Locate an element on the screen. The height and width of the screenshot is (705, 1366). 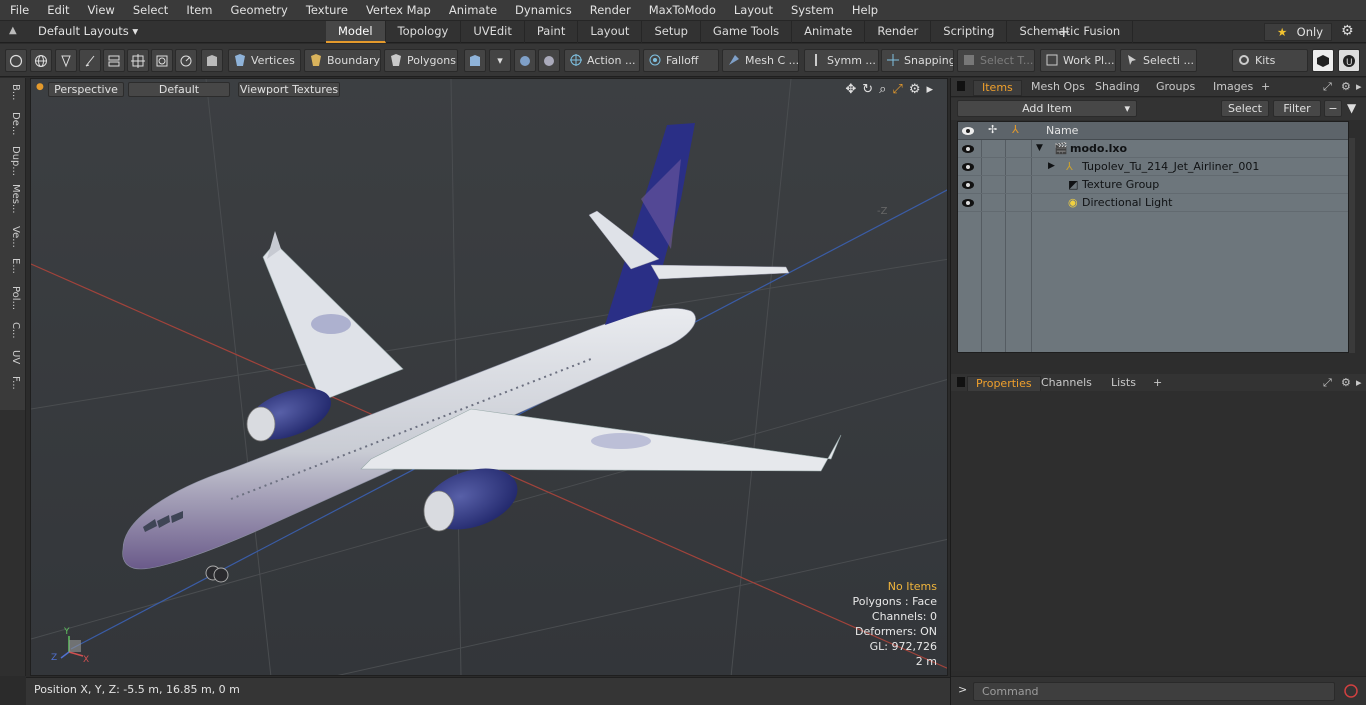
menu-maxtomodo: MaxToModo is located at coordinates (681, 10).